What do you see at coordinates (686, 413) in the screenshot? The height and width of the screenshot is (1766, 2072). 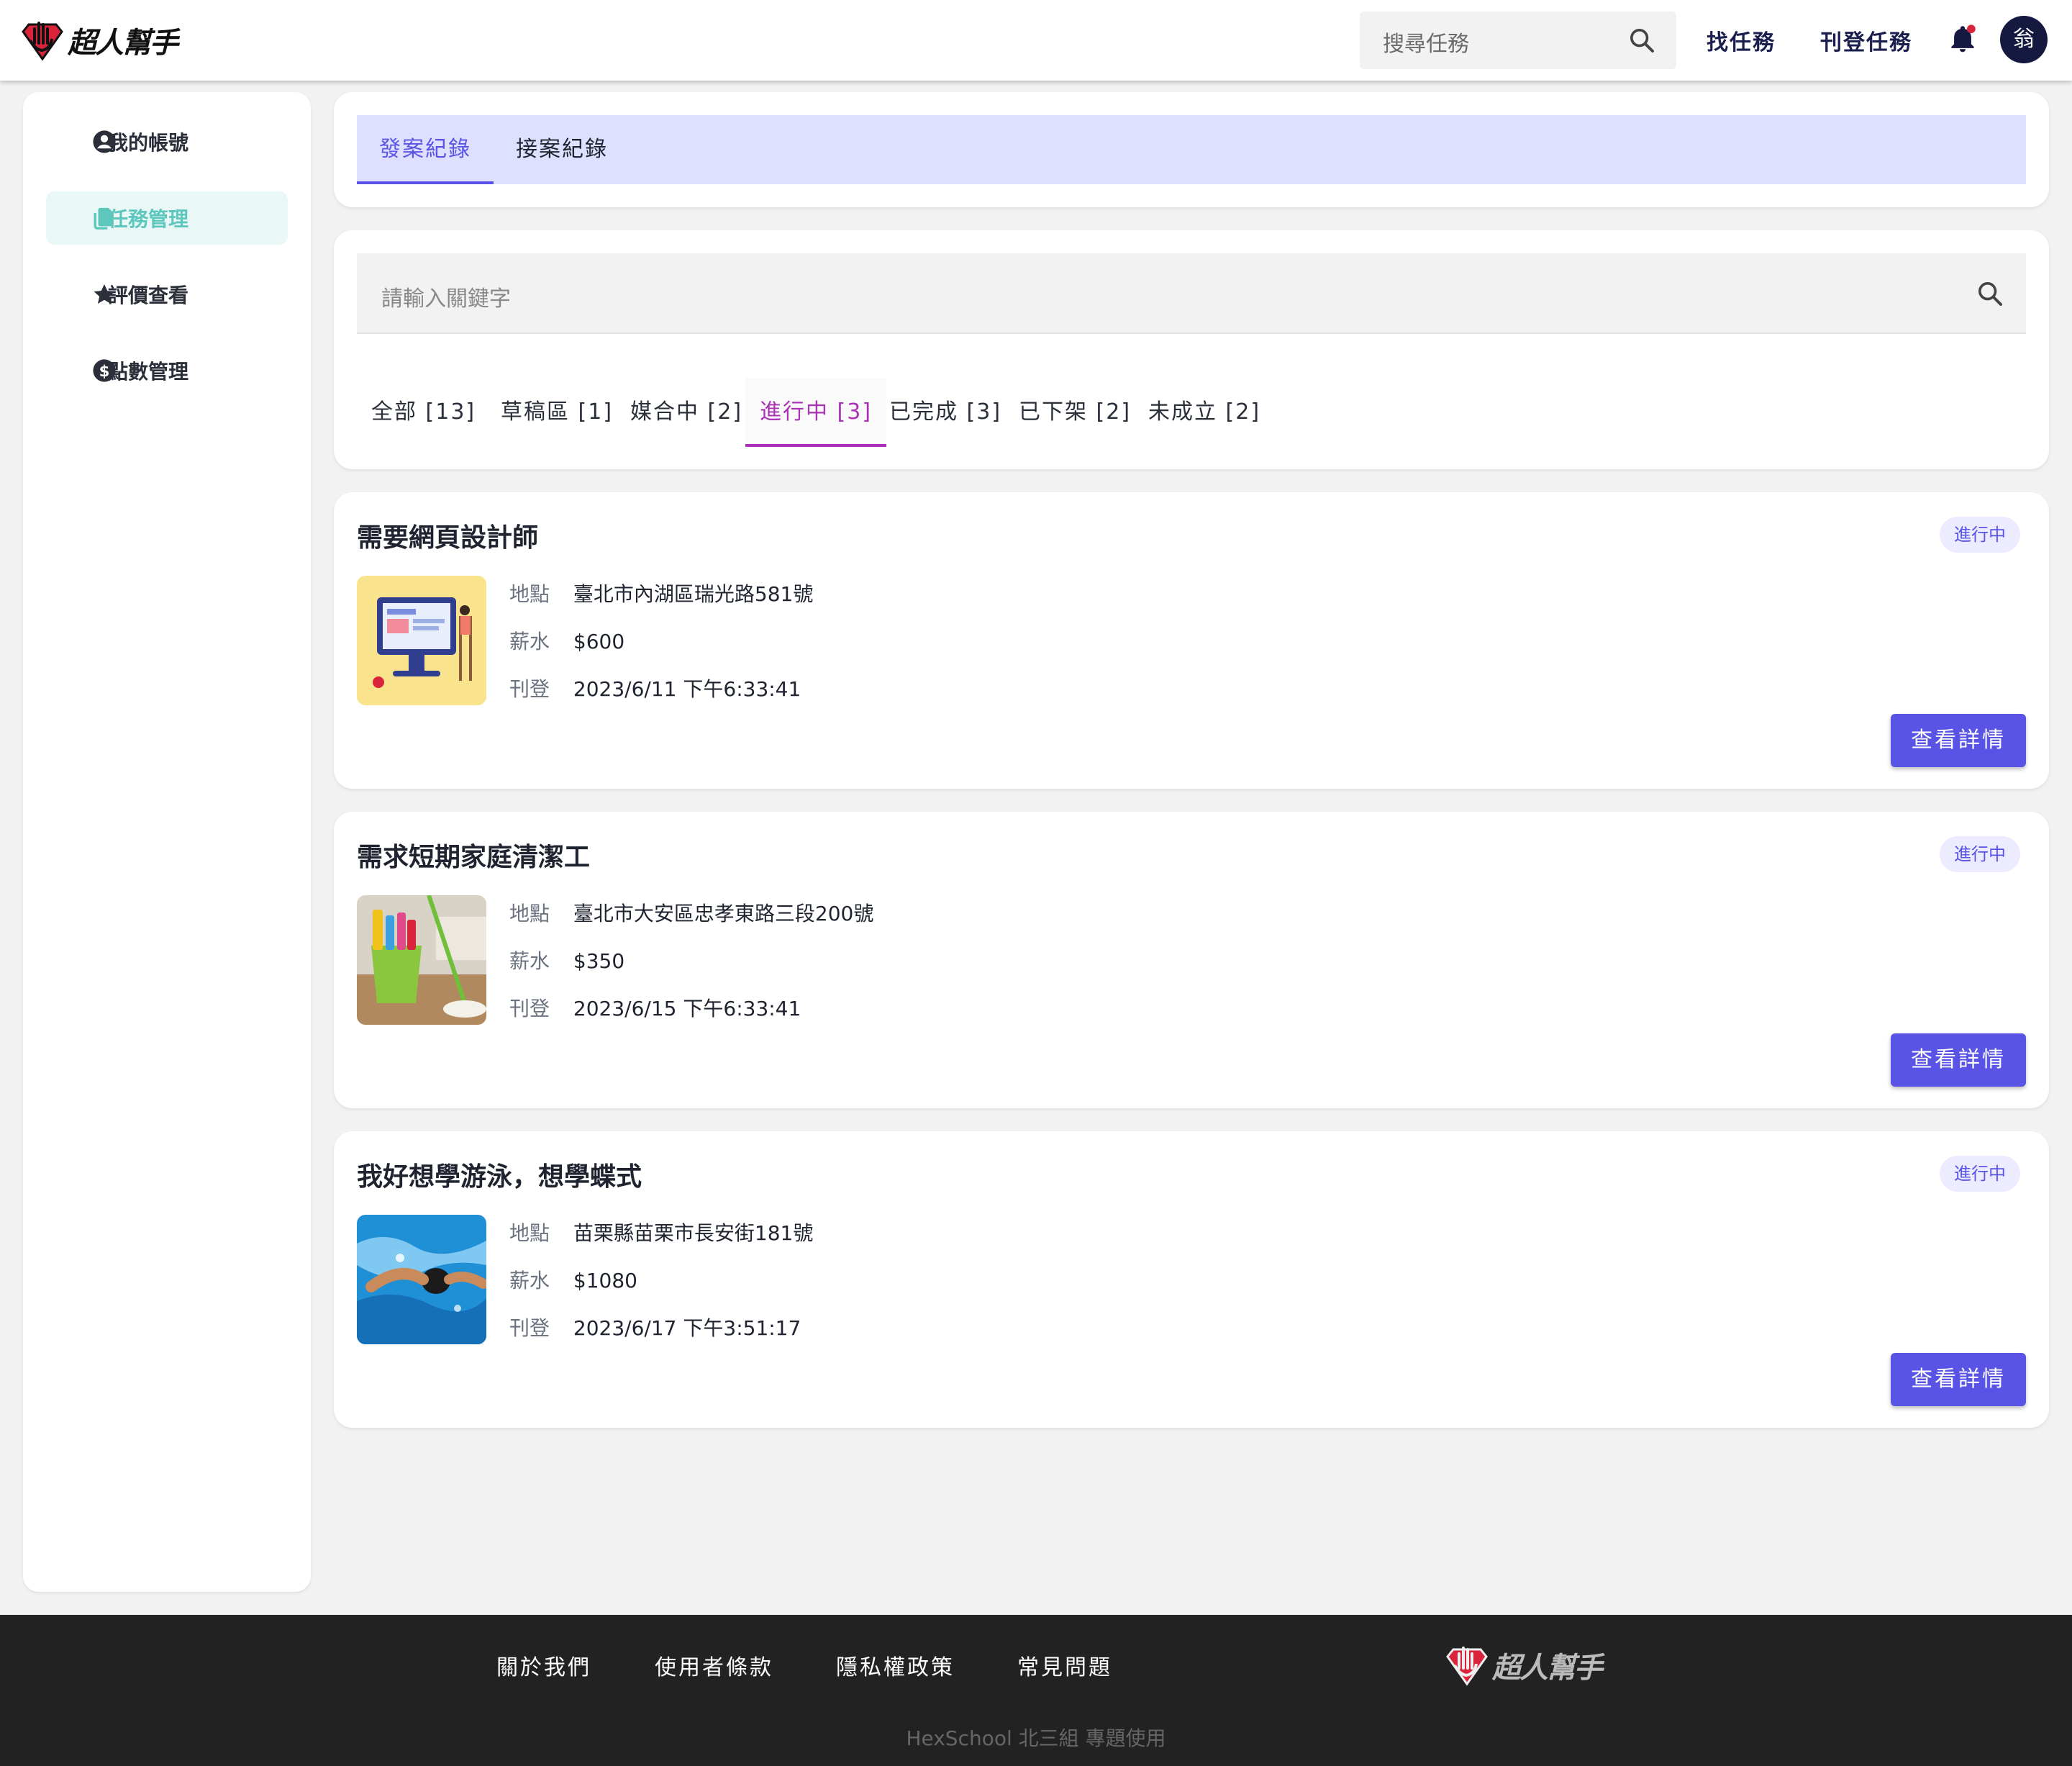 I see `status-filter-matching: 媒合中 [2]` at bounding box center [686, 413].